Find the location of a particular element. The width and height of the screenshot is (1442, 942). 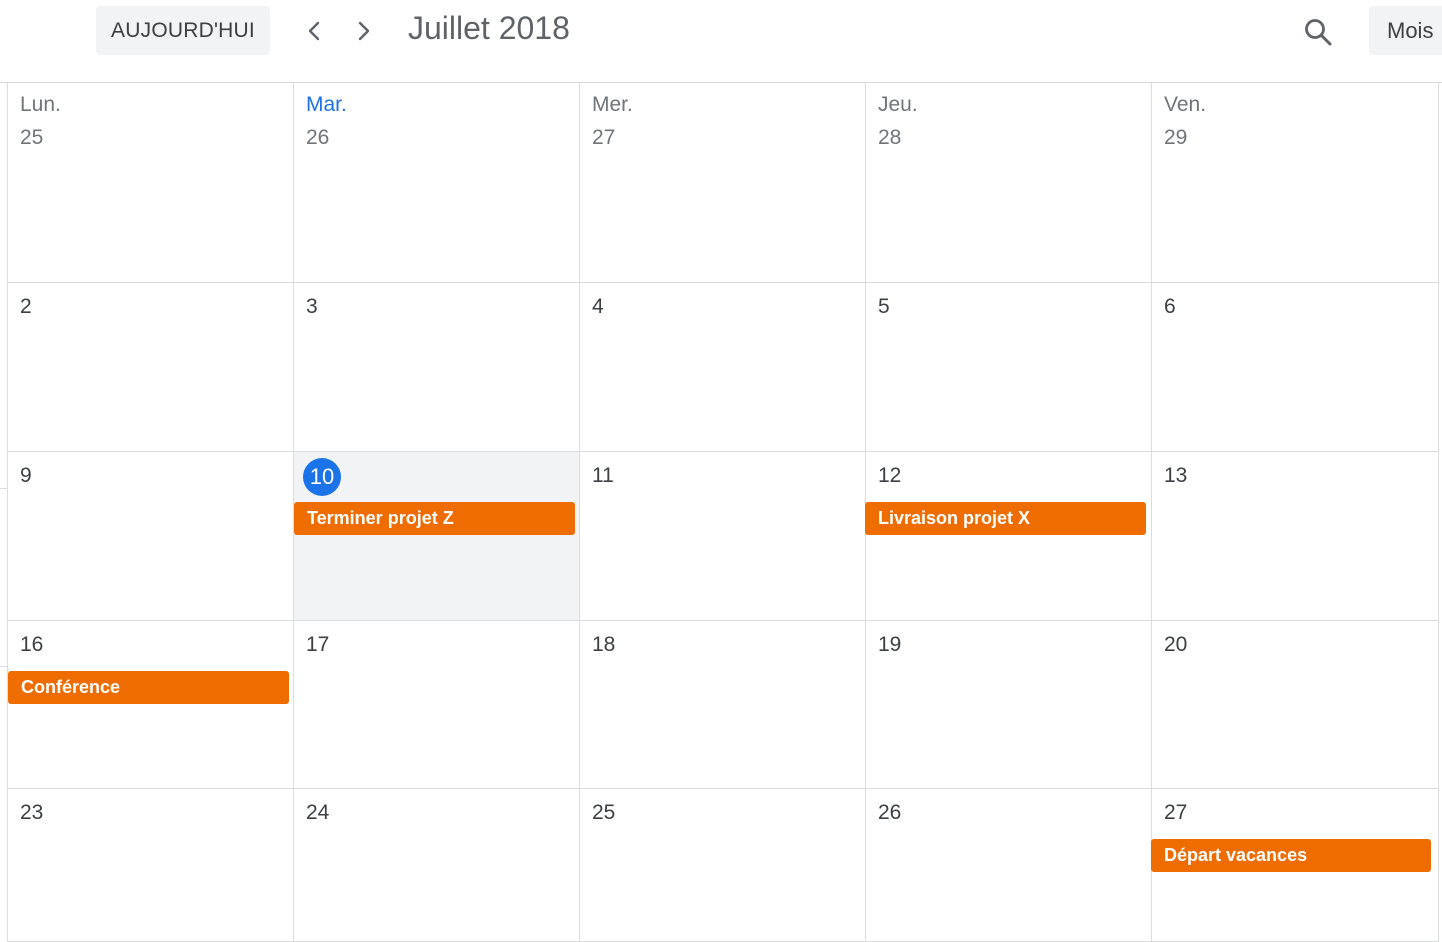

chevron-right-icon is located at coordinates (364, 31).